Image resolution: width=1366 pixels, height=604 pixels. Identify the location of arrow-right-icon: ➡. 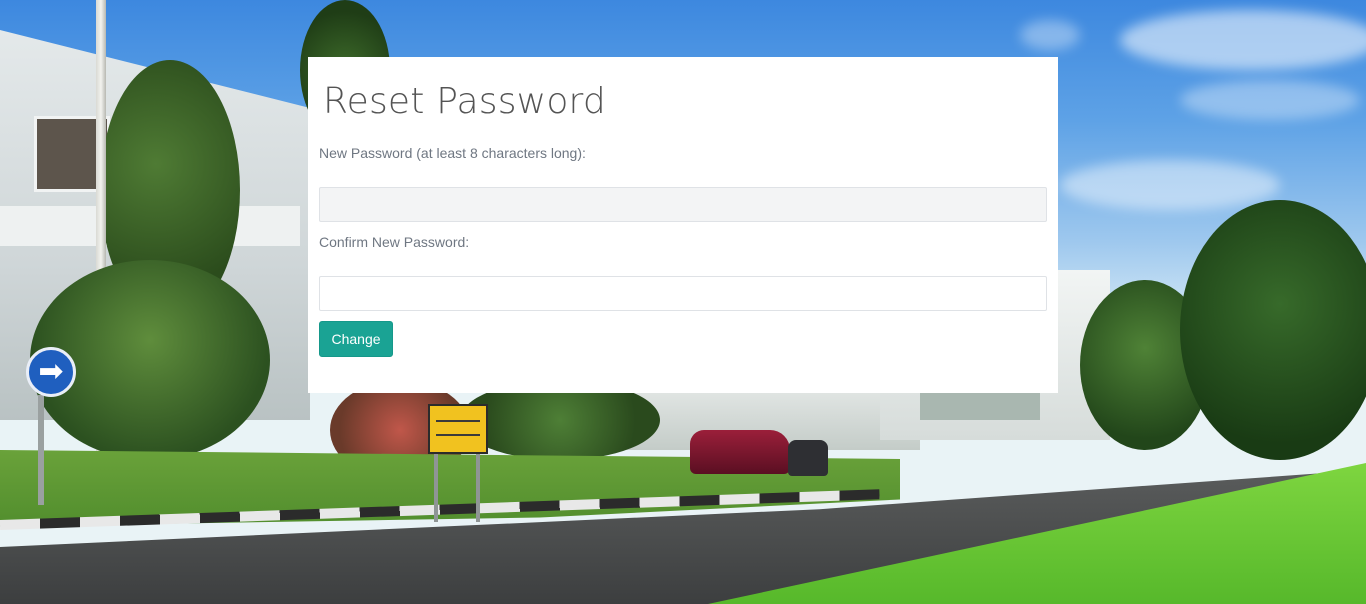
(51, 372).